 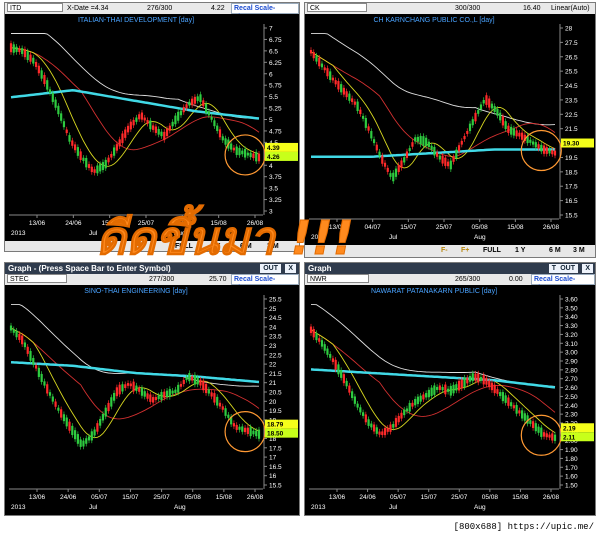 I want to click on price-tag-label: 4.26, so click(x=273, y=157).